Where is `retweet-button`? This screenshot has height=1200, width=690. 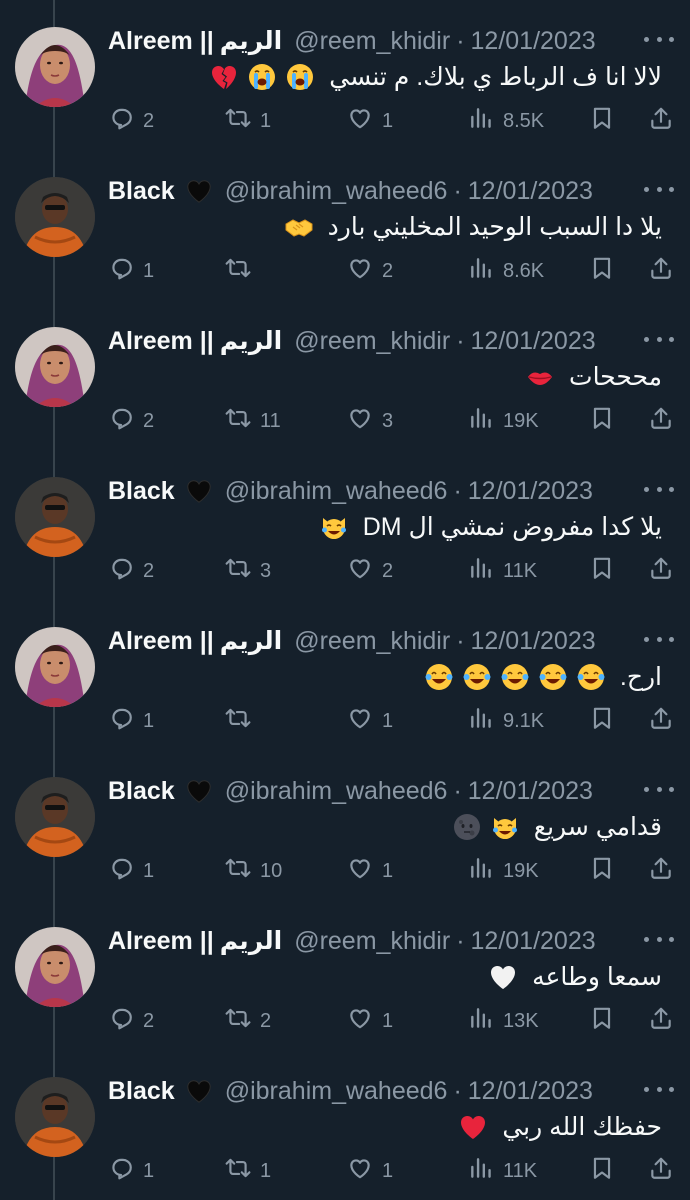
retweet-button is located at coordinates (242, 721).